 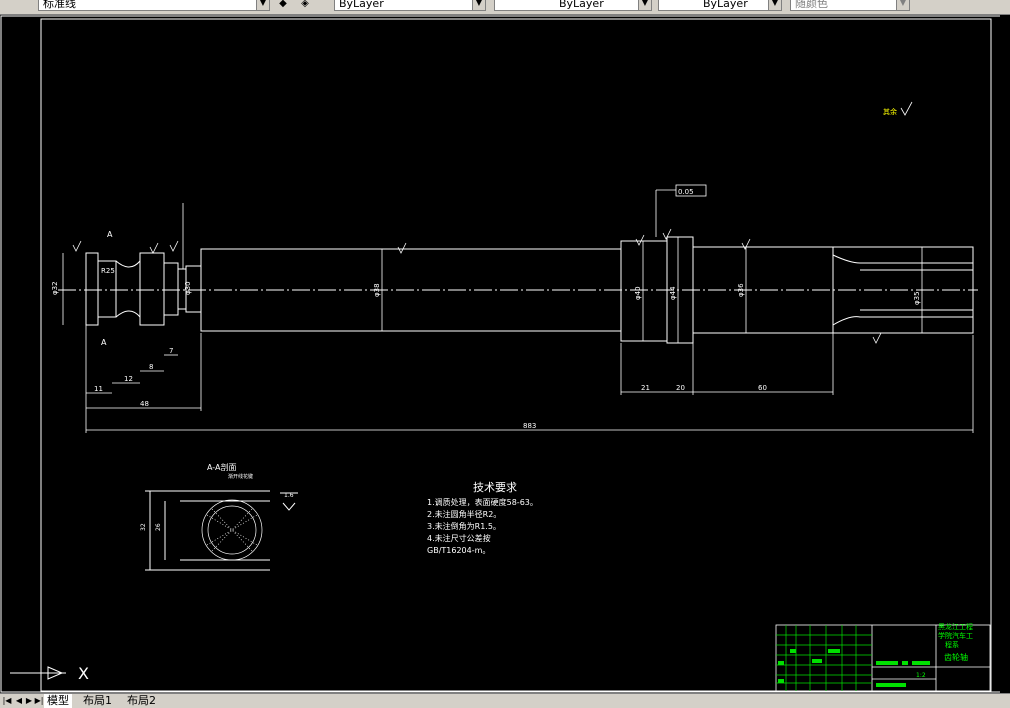 What do you see at coordinates (141, 701) in the screenshot?
I see `tab-layout2: 布局2` at bounding box center [141, 701].